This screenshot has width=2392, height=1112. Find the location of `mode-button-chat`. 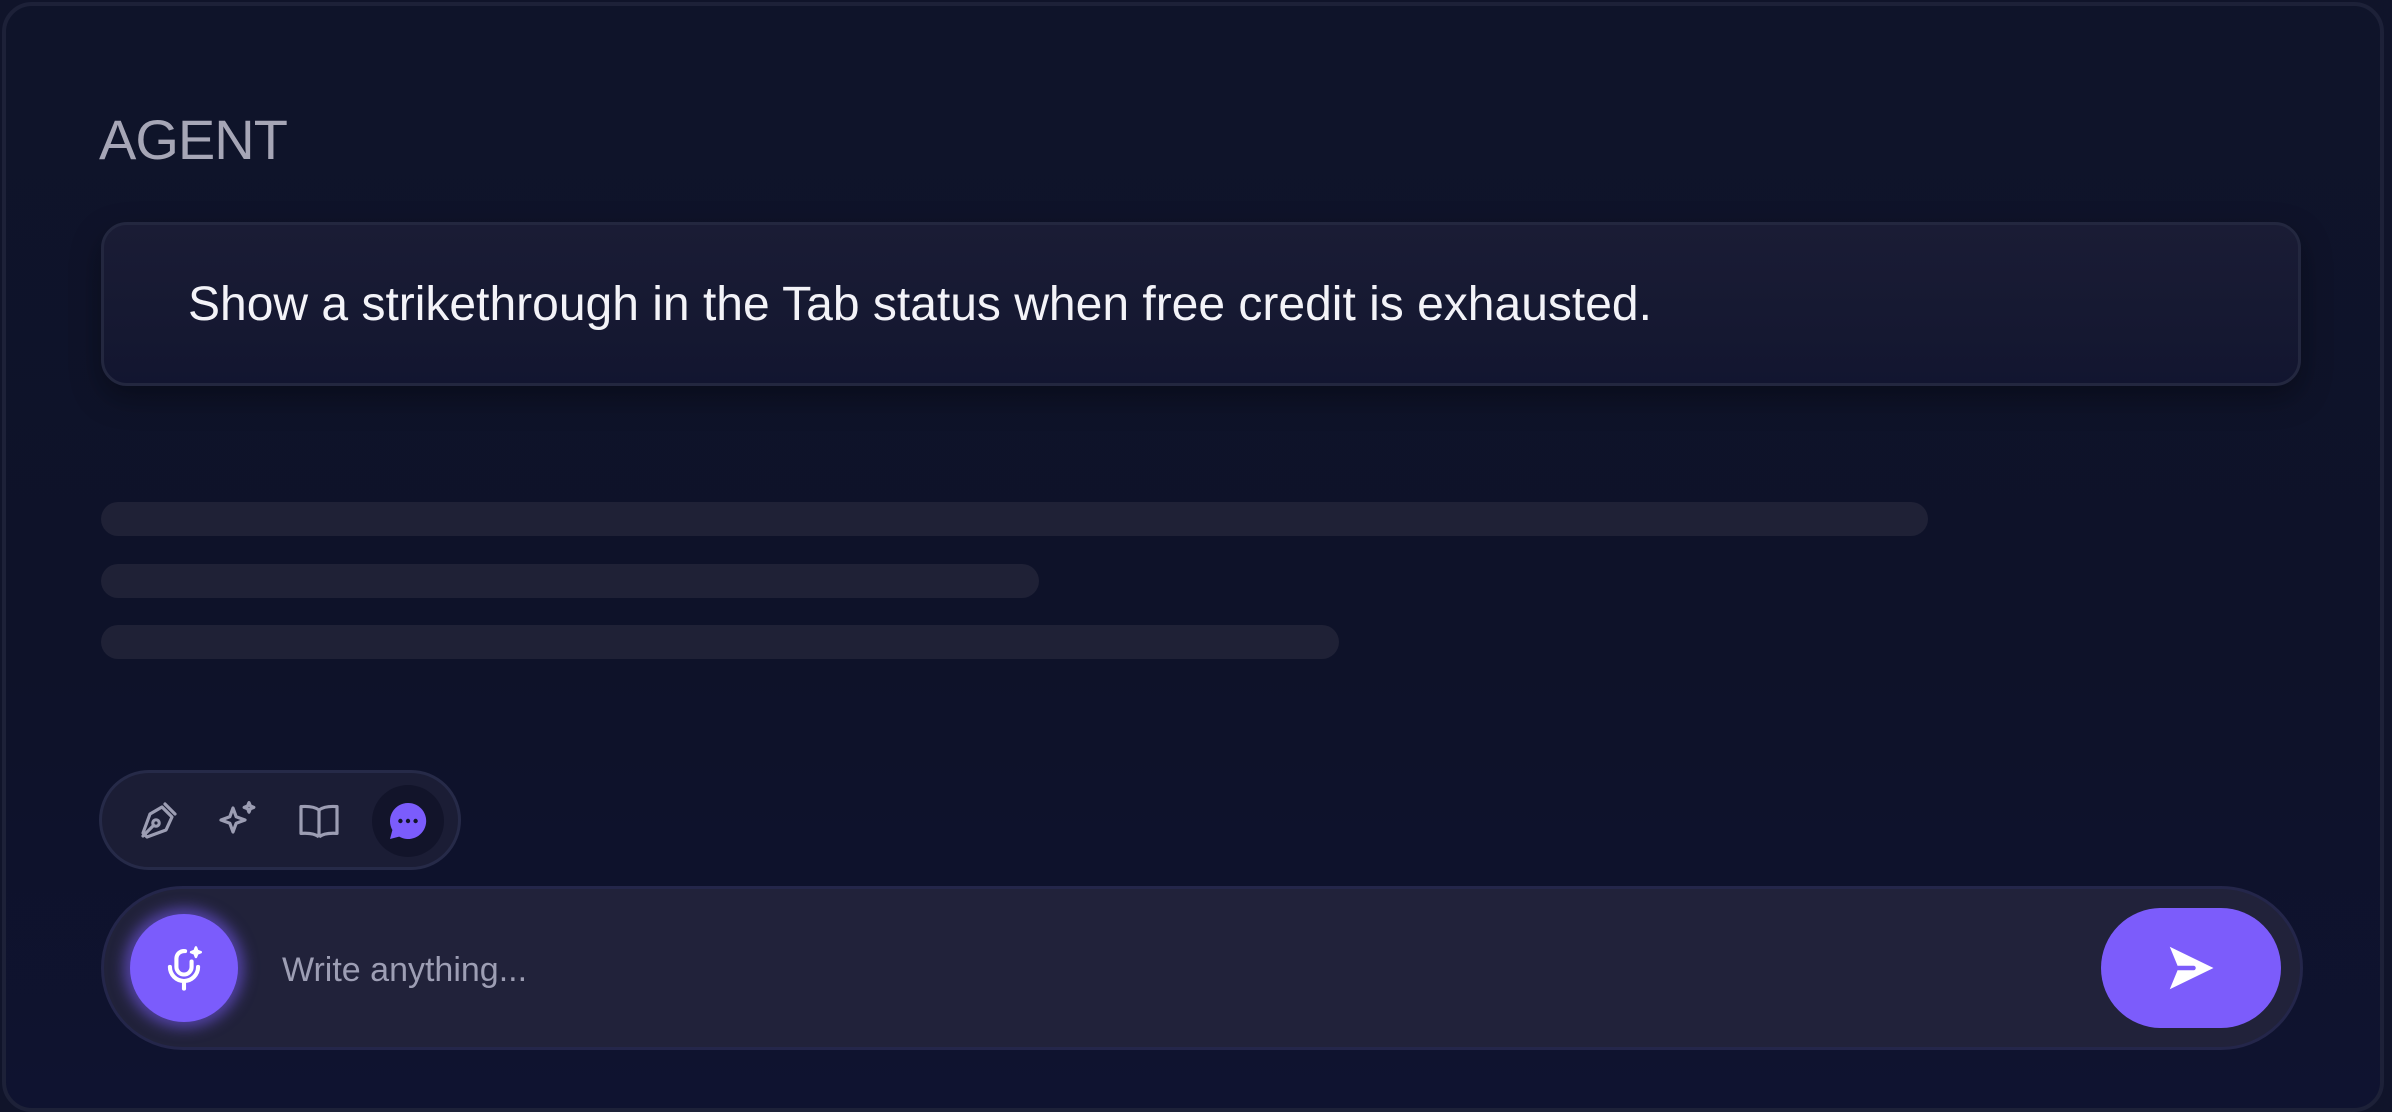

mode-button-chat is located at coordinates (408, 821).